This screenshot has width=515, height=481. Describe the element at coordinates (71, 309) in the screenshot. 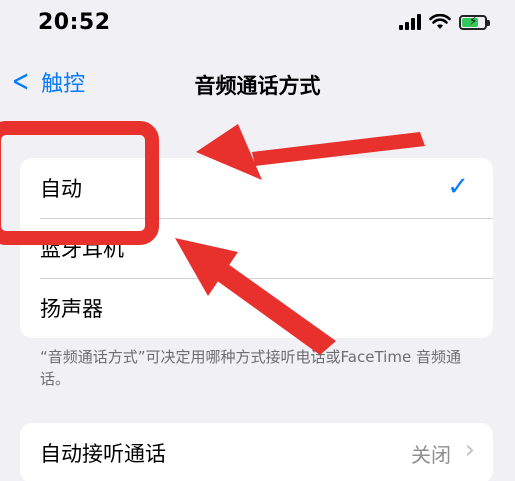

I see `option-label: 扬声器` at that location.